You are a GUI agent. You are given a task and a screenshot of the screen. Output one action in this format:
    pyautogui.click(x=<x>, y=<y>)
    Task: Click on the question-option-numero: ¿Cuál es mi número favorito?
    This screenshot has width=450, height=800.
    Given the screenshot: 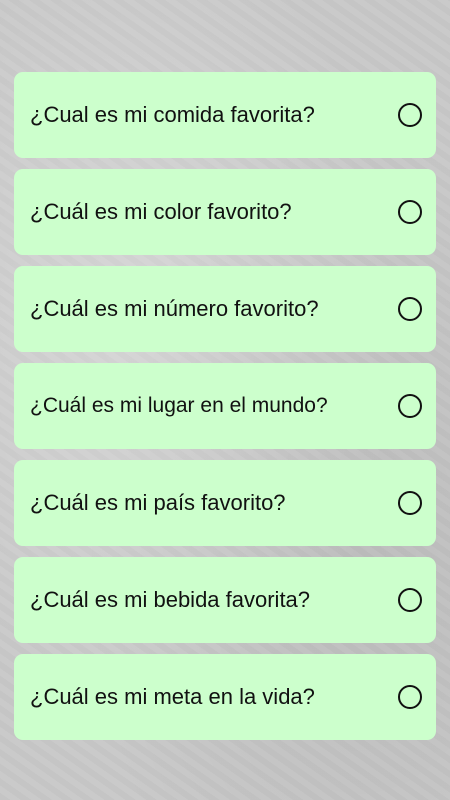 What is the action you would take?
    pyautogui.click(x=225, y=309)
    